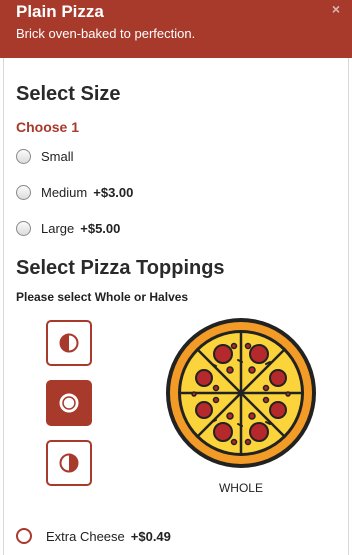 The height and width of the screenshot is (555, 352). I want to click on item-title: Plain Pizza, so click(60, 11).